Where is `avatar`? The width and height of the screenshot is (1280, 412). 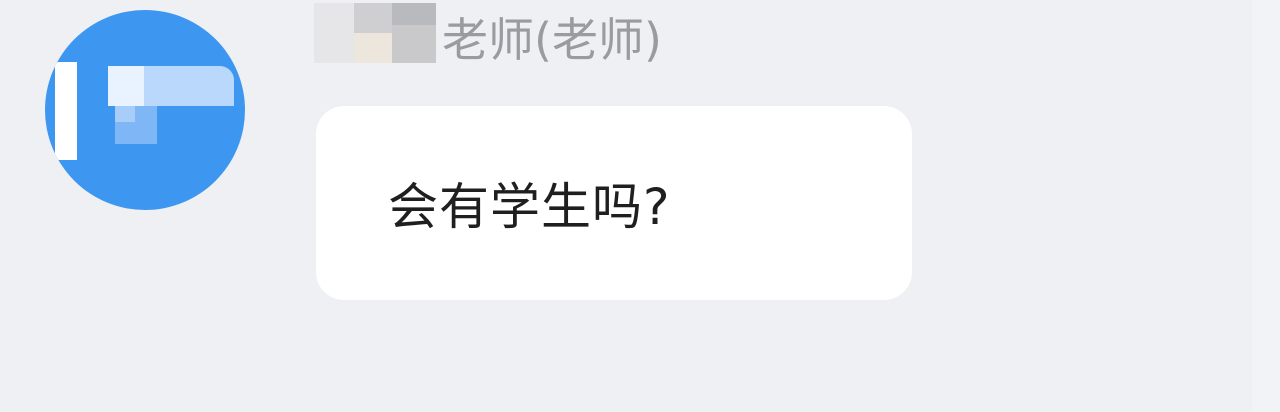 avatar is located at coordinates (145, 110).